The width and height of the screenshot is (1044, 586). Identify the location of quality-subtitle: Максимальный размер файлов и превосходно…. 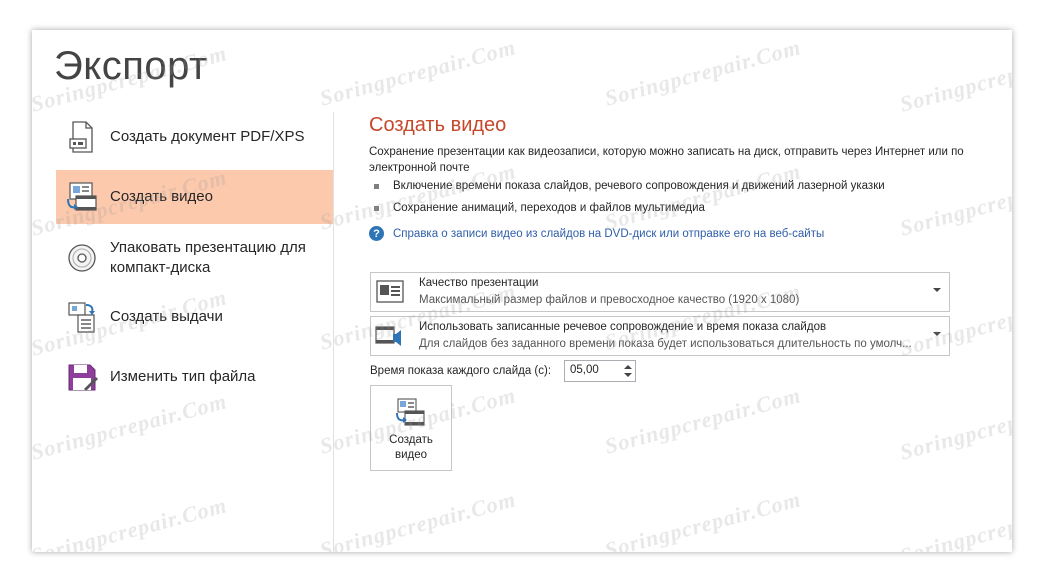
(609, 300).